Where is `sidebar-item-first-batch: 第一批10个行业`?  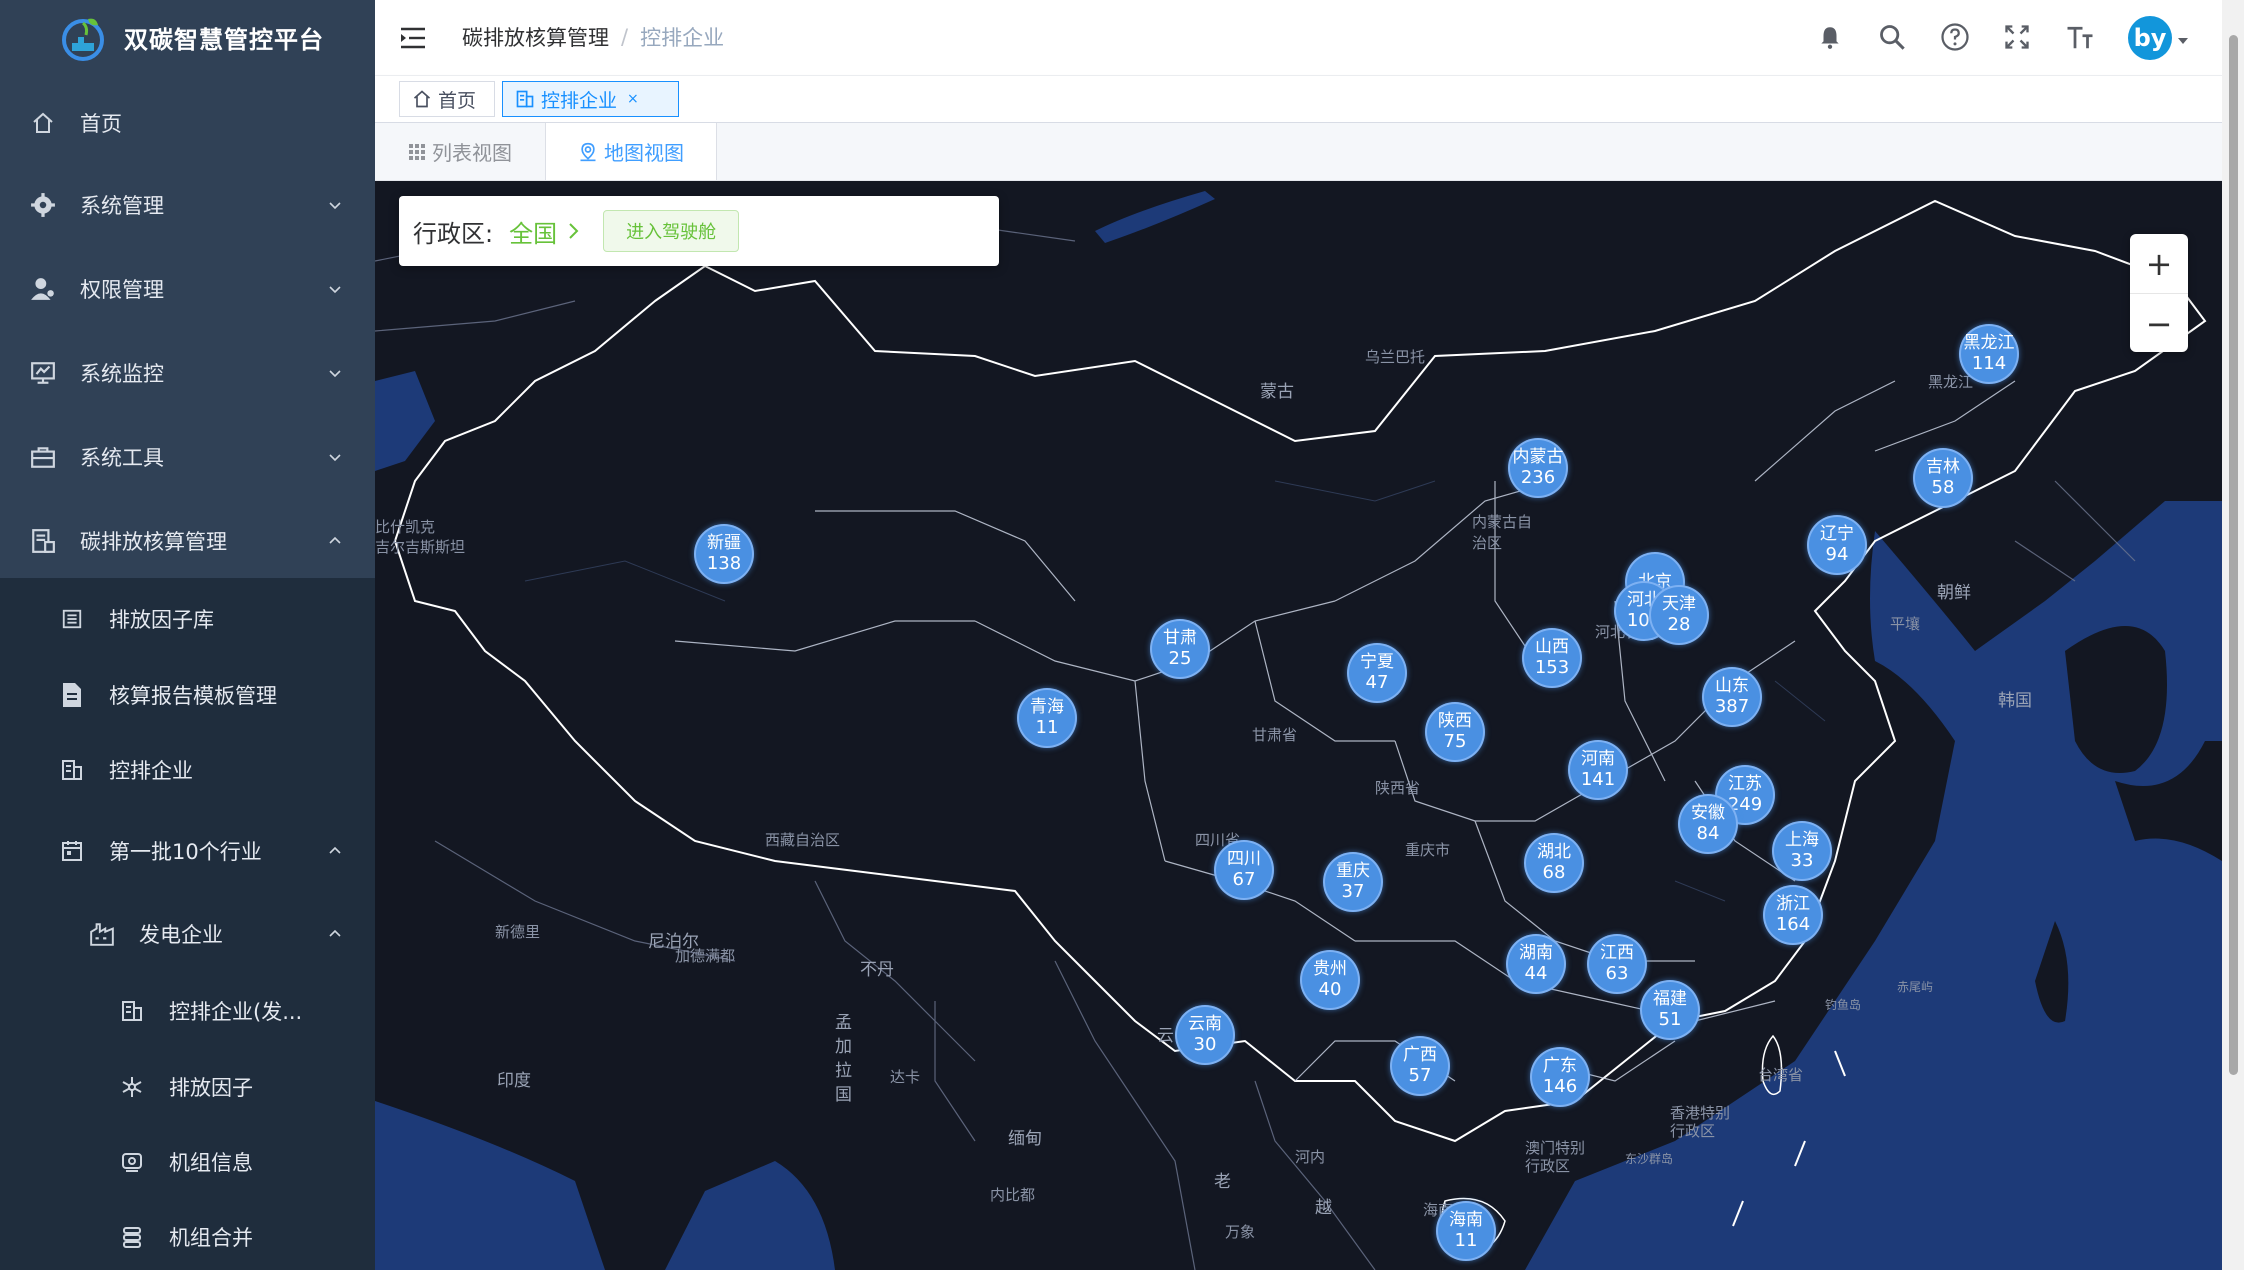 sidebar-item-first-batch: 第一批10个行业 is located at coordinates (187, 851).